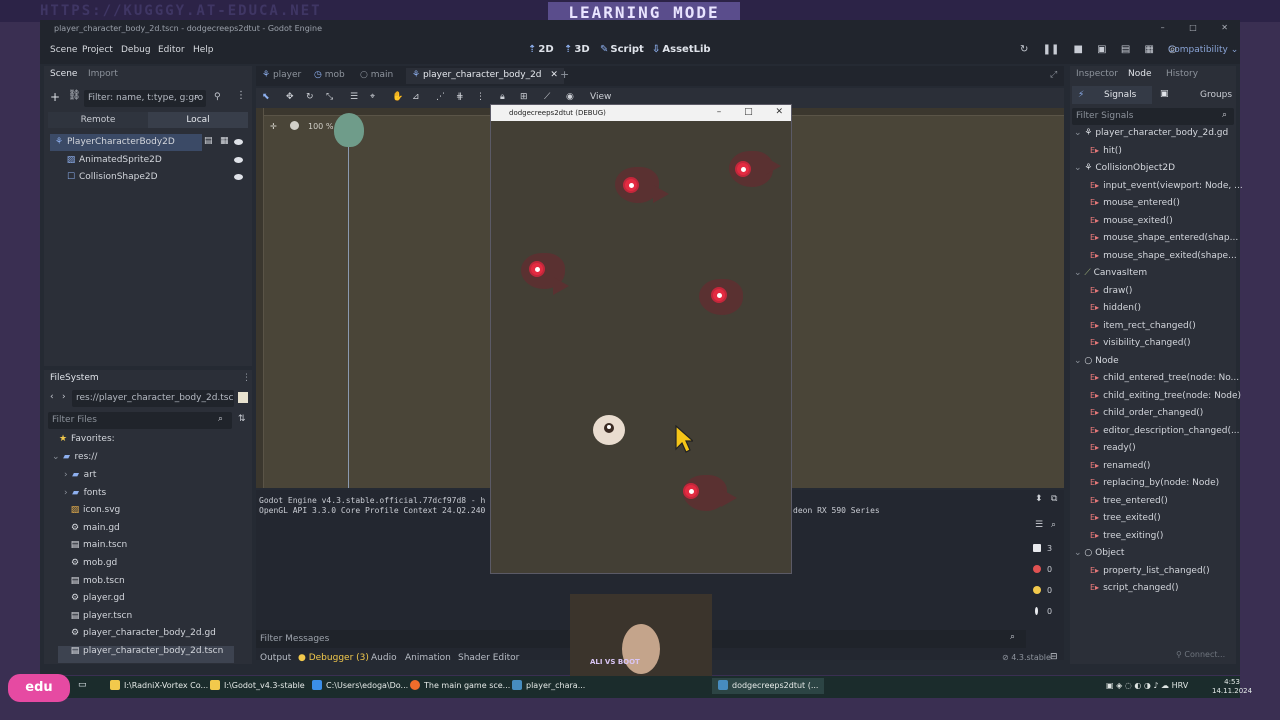 This screenshot has width=1280, height=720. What do you see at coordinates (1045, 549) in the screenshot?
I see `message-count: 3` at bounding box center [1045, 549].